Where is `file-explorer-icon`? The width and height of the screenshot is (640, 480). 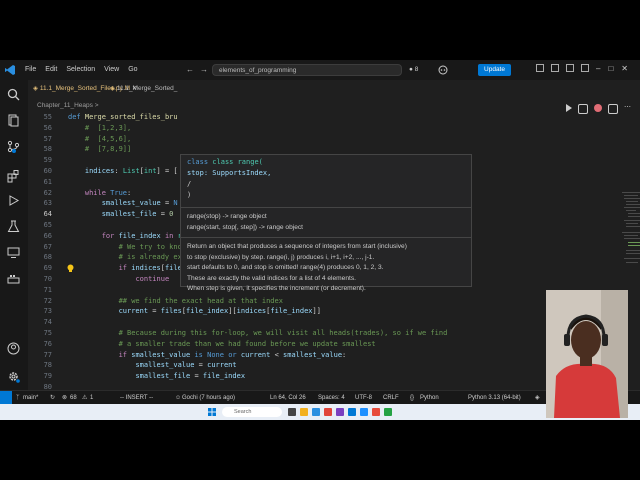 file-explorer-icon is located at coordinates (304, 412).